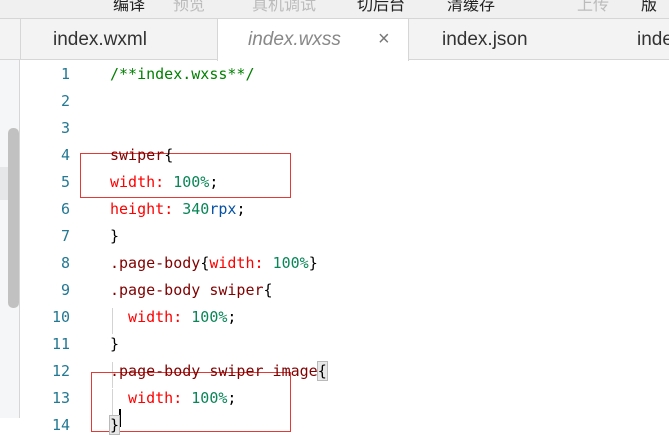 This screenshot has height=439, width=669. Describe the element at coordinates (340, 101) in the screenshot. I see `code-line: 2` at that location.